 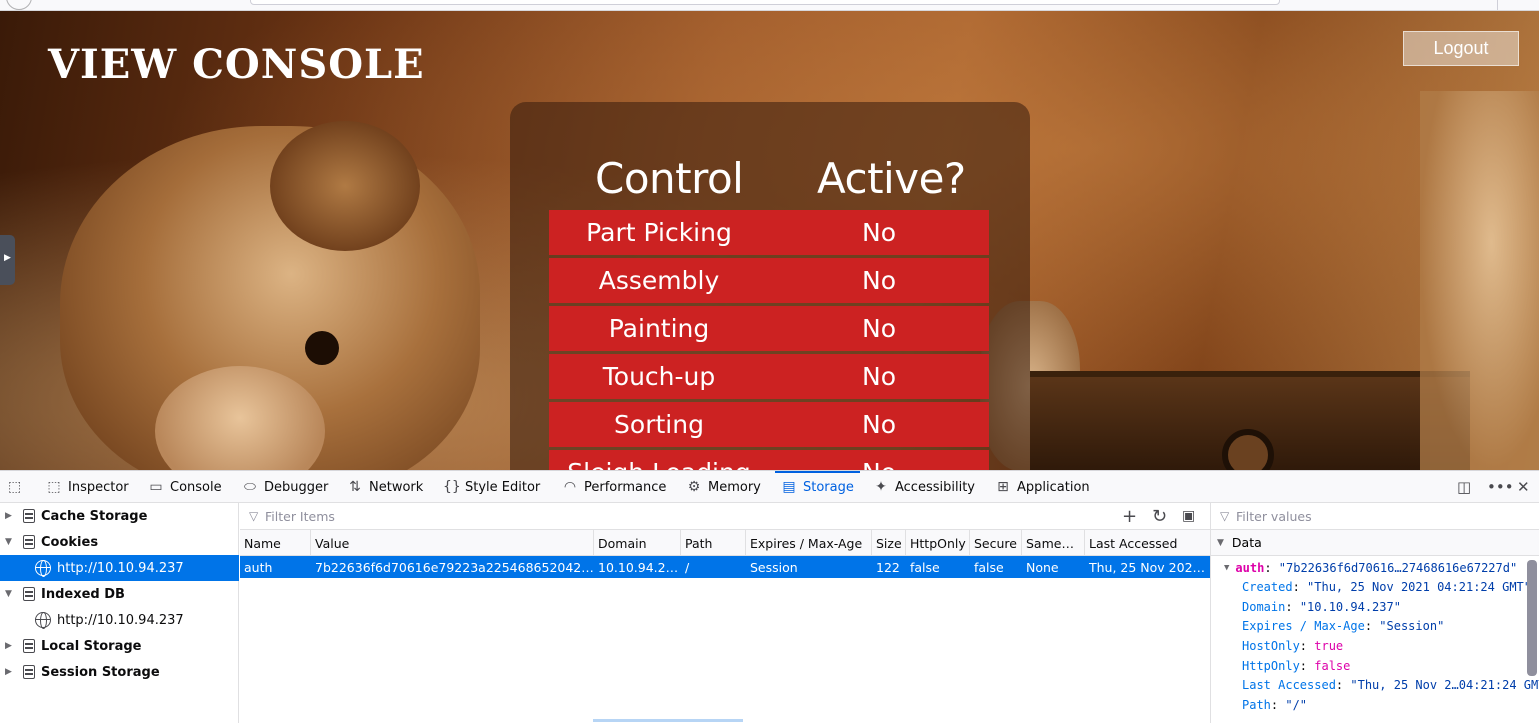 What do you see at coordinates (1159, 516) in the screenshot?
I see `refresh-icon: ↻` at bounding box center [1159, 516].